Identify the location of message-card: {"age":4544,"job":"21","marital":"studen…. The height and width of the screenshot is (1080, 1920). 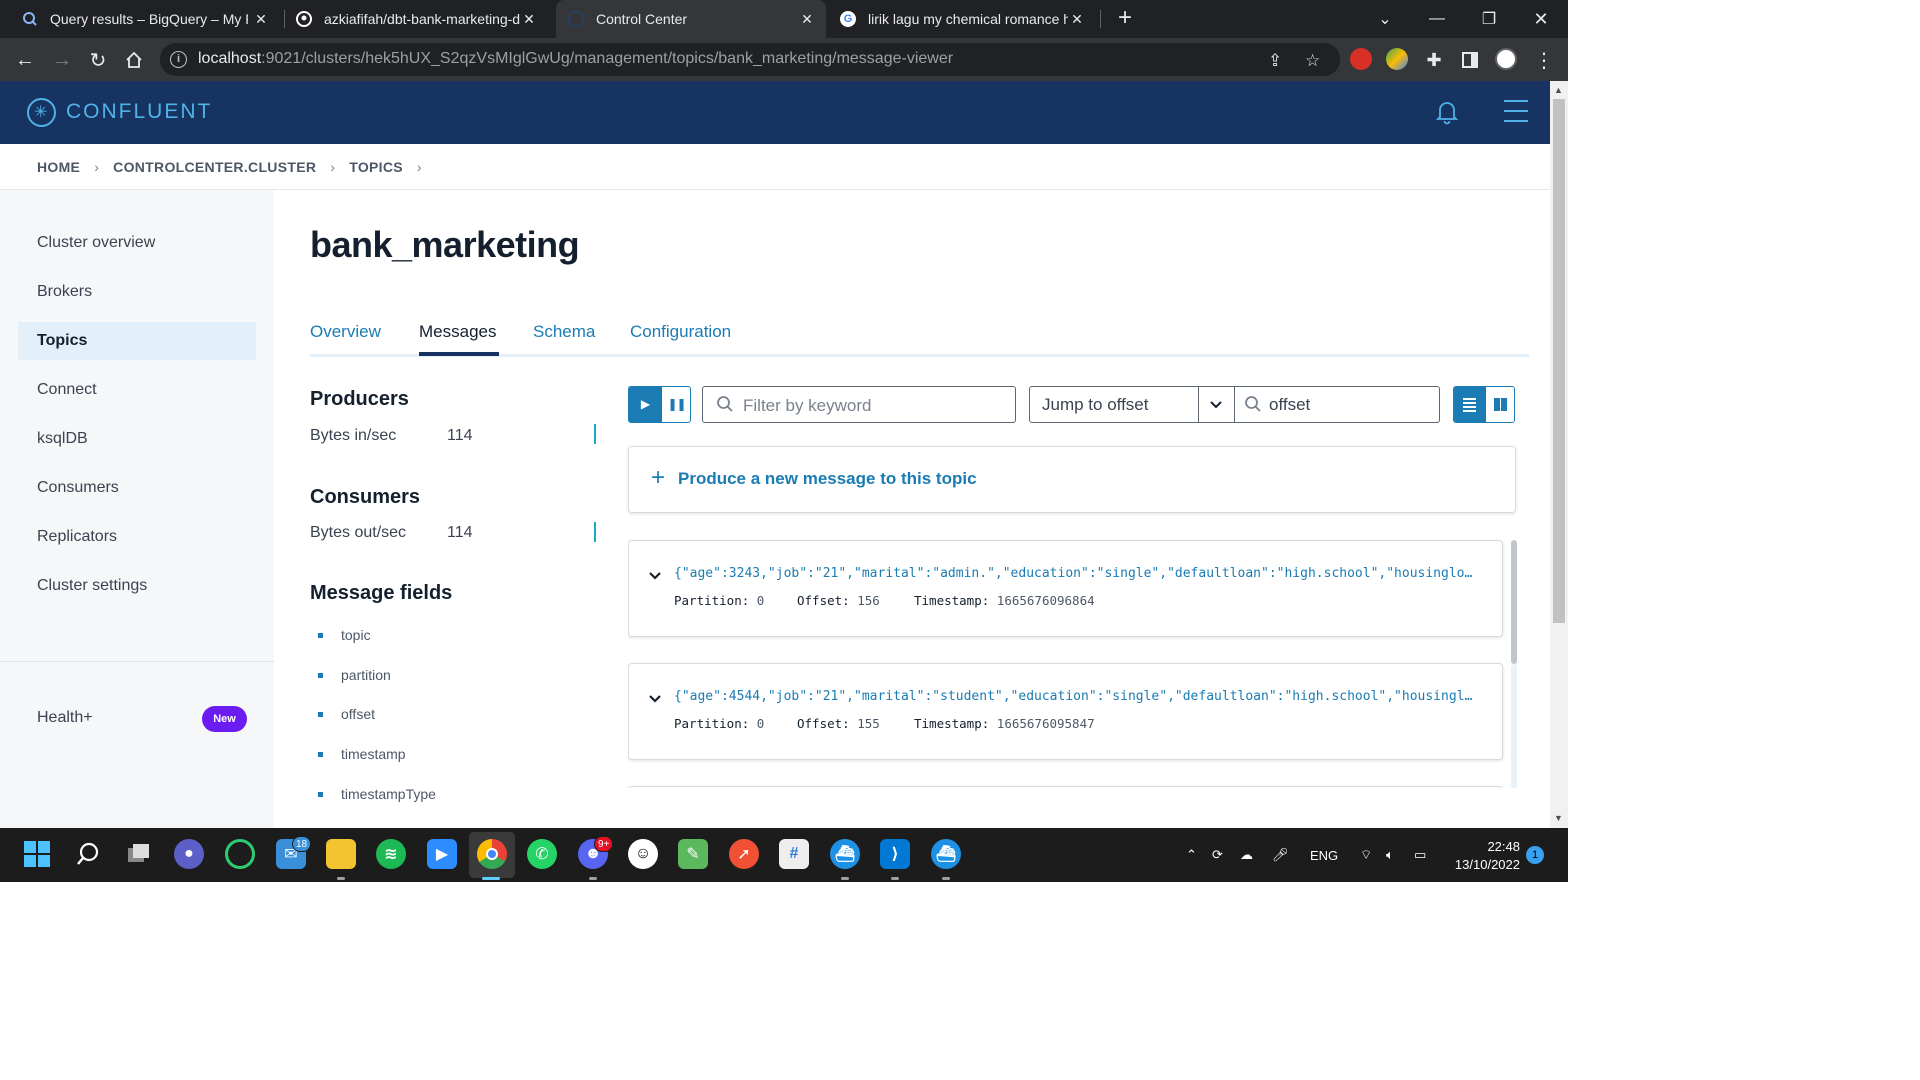
(1065, 711).